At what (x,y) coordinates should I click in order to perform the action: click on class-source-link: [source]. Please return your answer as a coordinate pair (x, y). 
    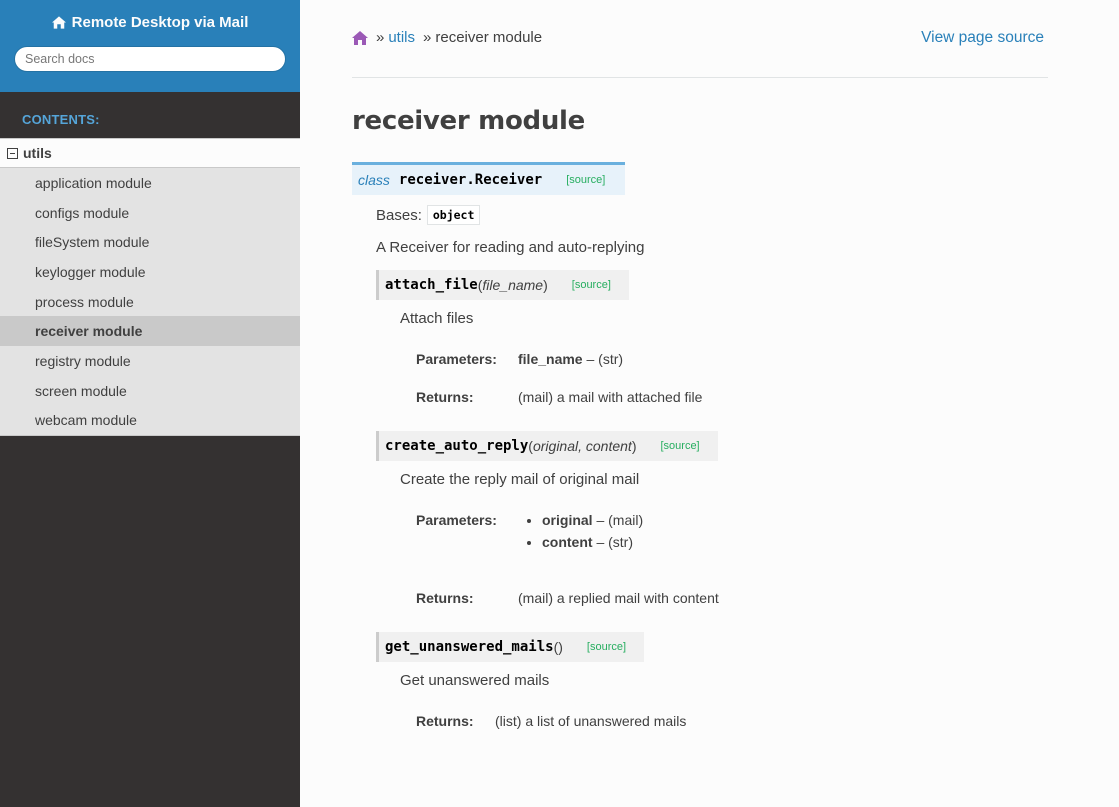
    Looking at the image, I should click on (585, 180).